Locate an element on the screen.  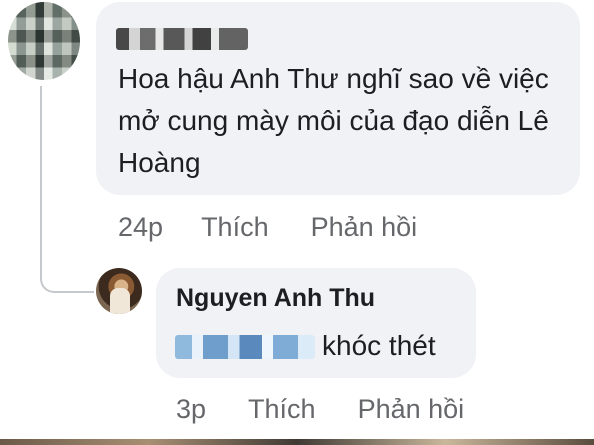
comment-timestamp: 24p is located at coordinates (140, 227).